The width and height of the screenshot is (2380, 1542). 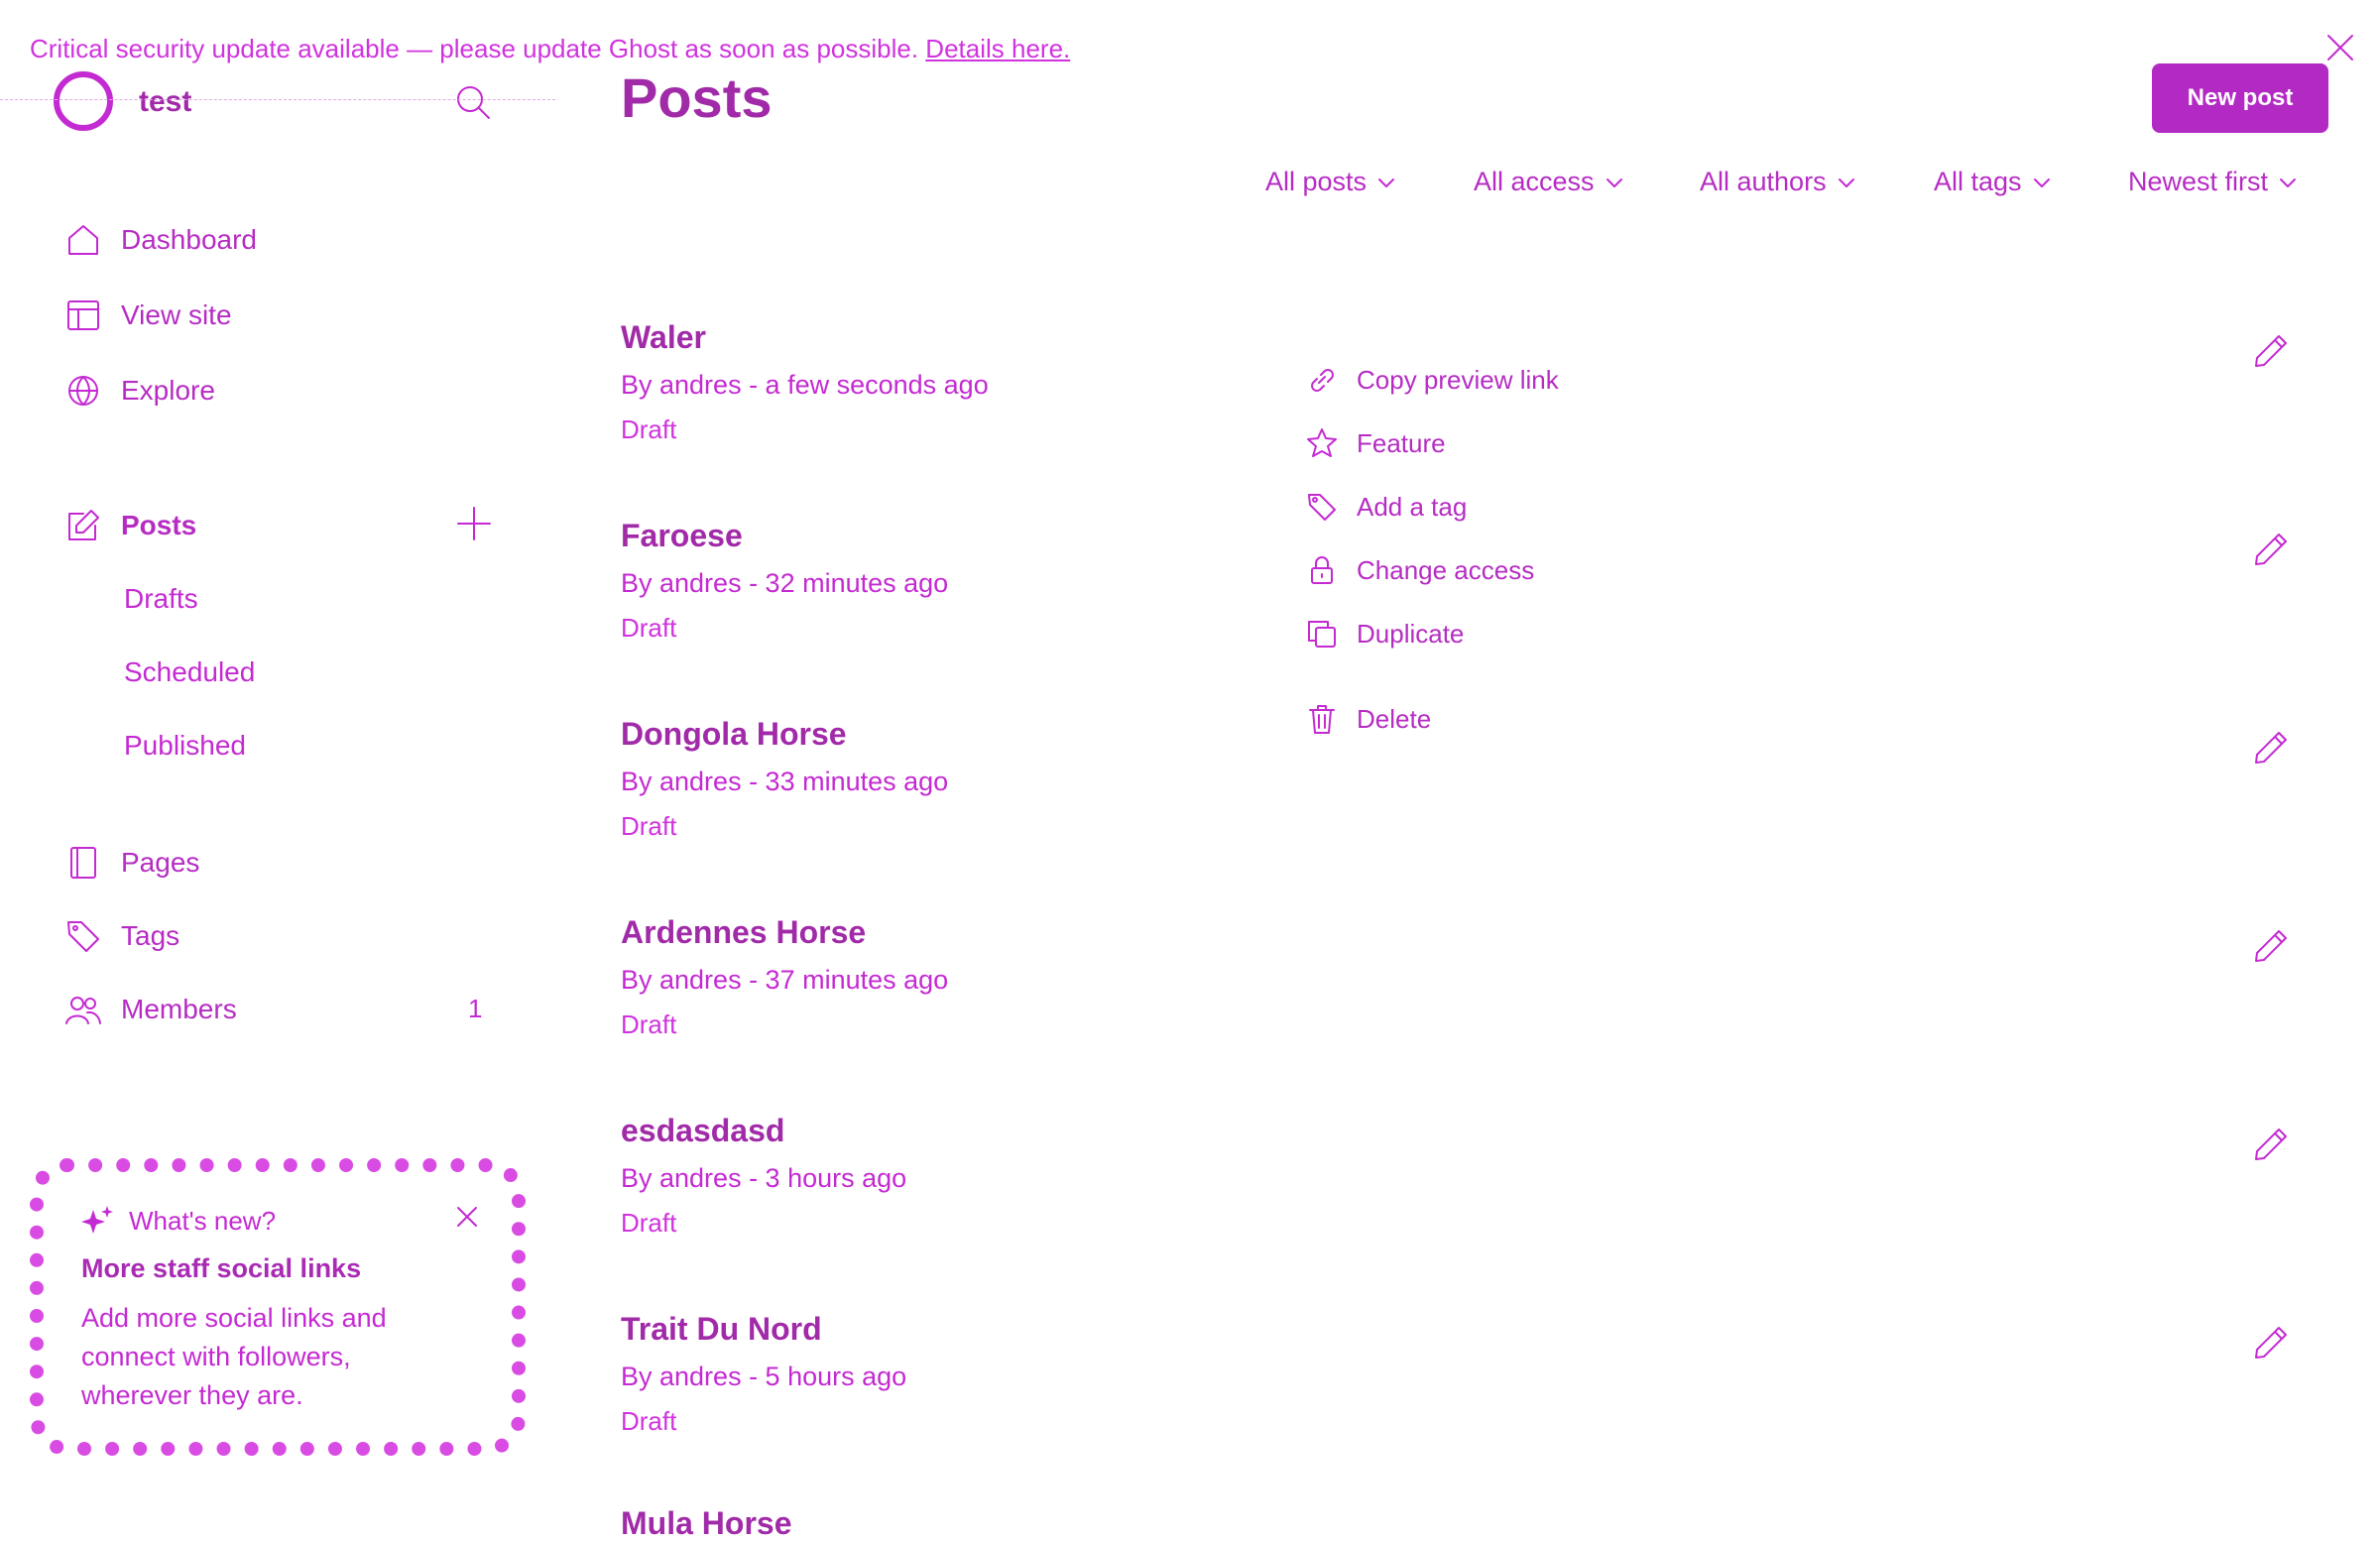 What do you see at coordinates (1322, 380) in the screenshot?
I see `link-icon` at bounding box center [1322, 380].